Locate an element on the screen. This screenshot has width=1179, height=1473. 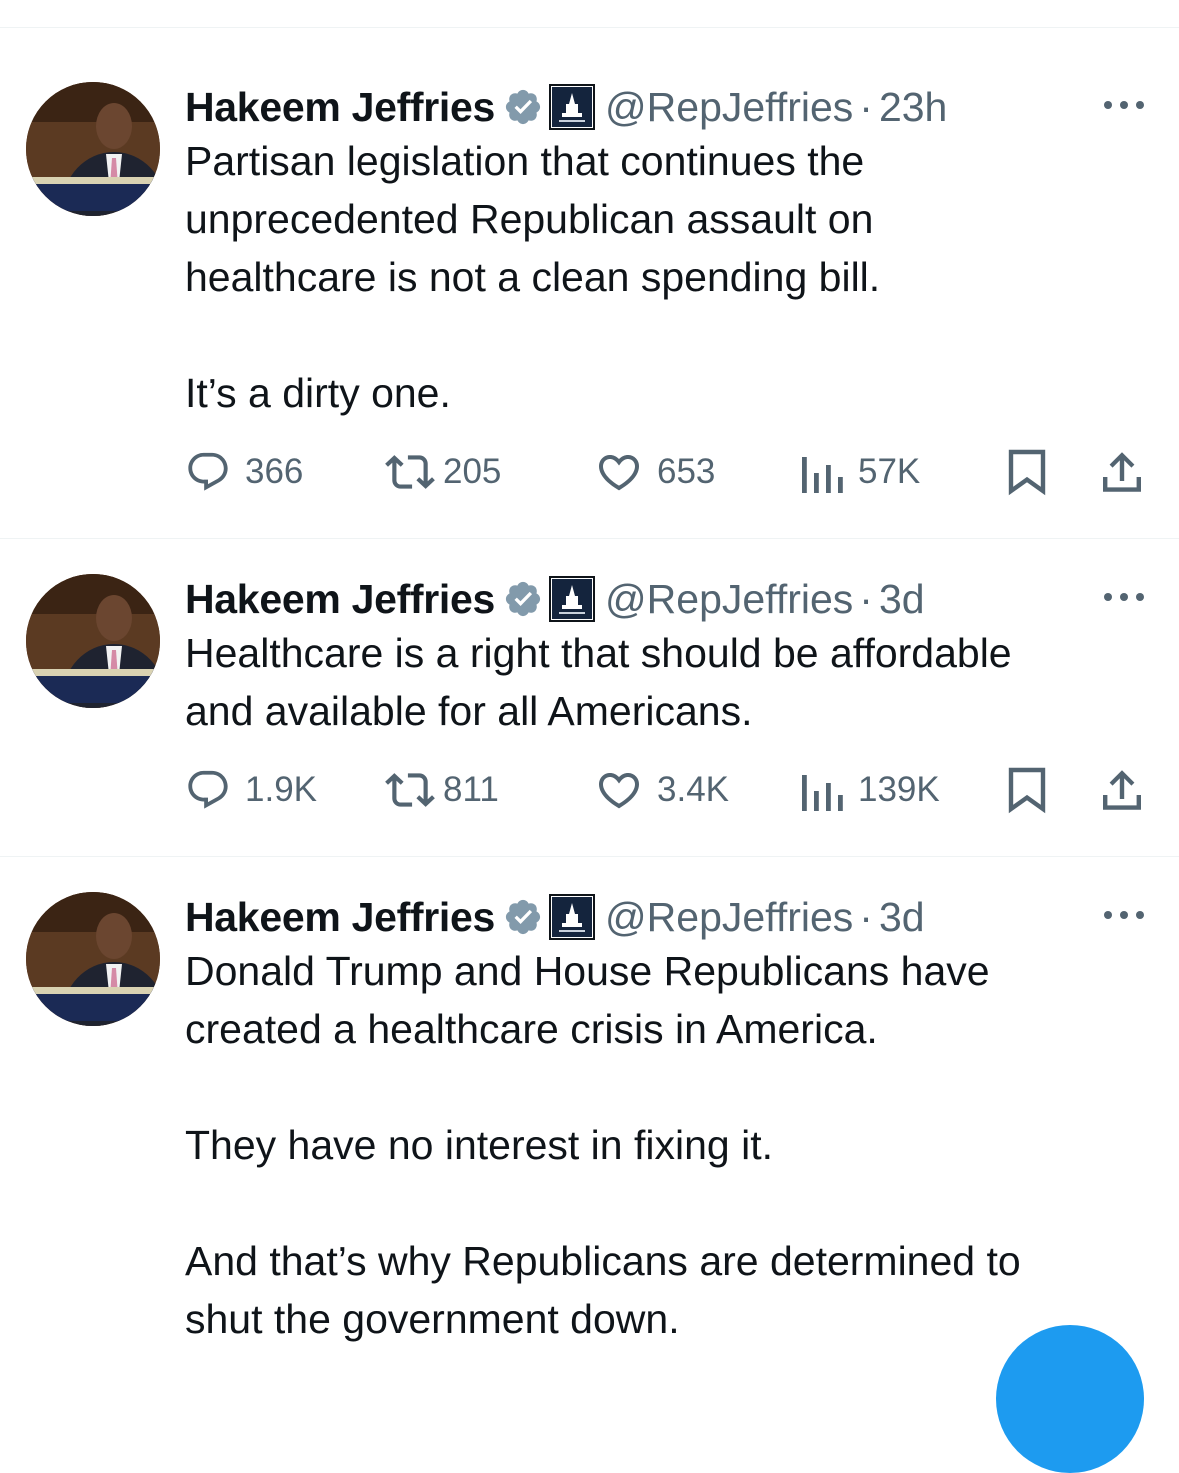
like-button: 3.4K is located at coordinates (662, 790).